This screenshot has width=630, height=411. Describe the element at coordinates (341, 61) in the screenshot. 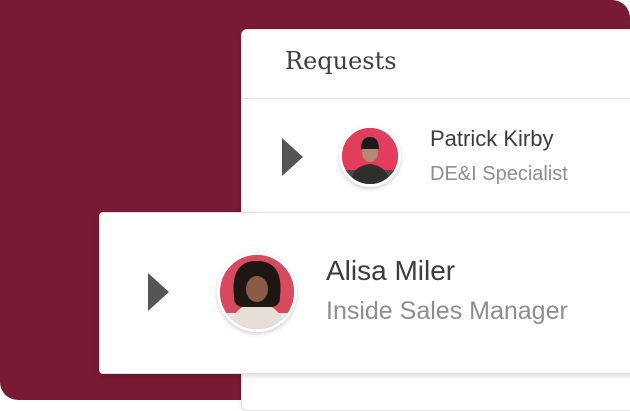

I see `panel-title: Requests` at that location.